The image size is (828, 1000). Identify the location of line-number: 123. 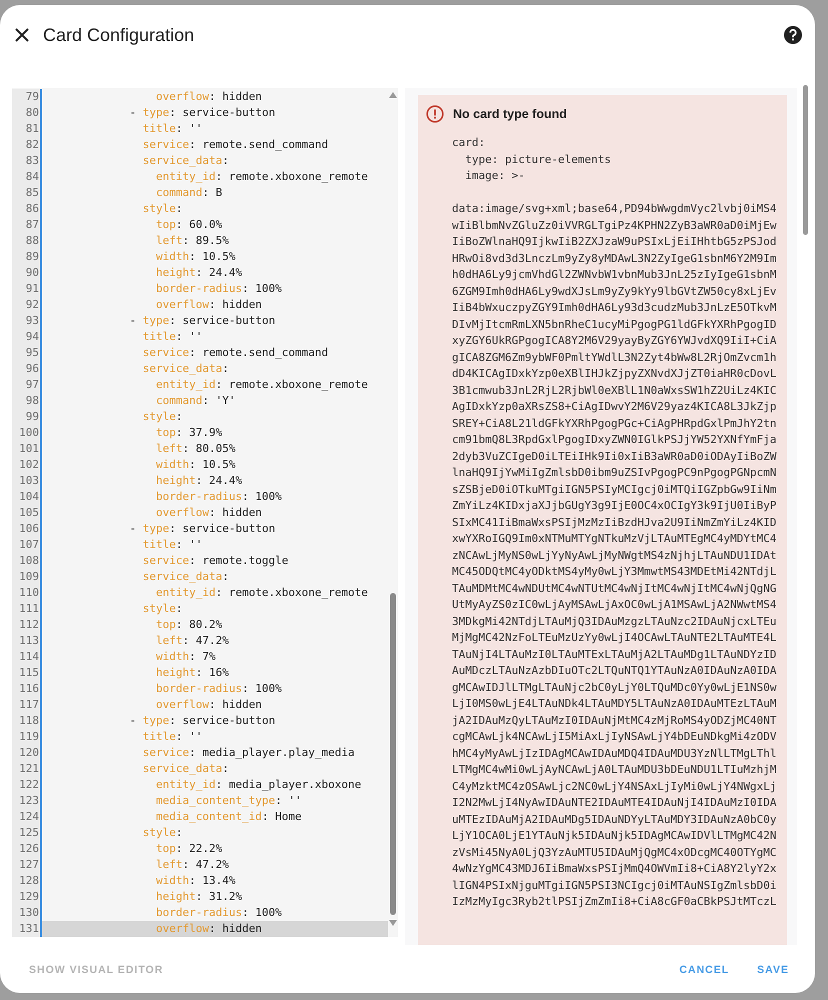
(27, 801).